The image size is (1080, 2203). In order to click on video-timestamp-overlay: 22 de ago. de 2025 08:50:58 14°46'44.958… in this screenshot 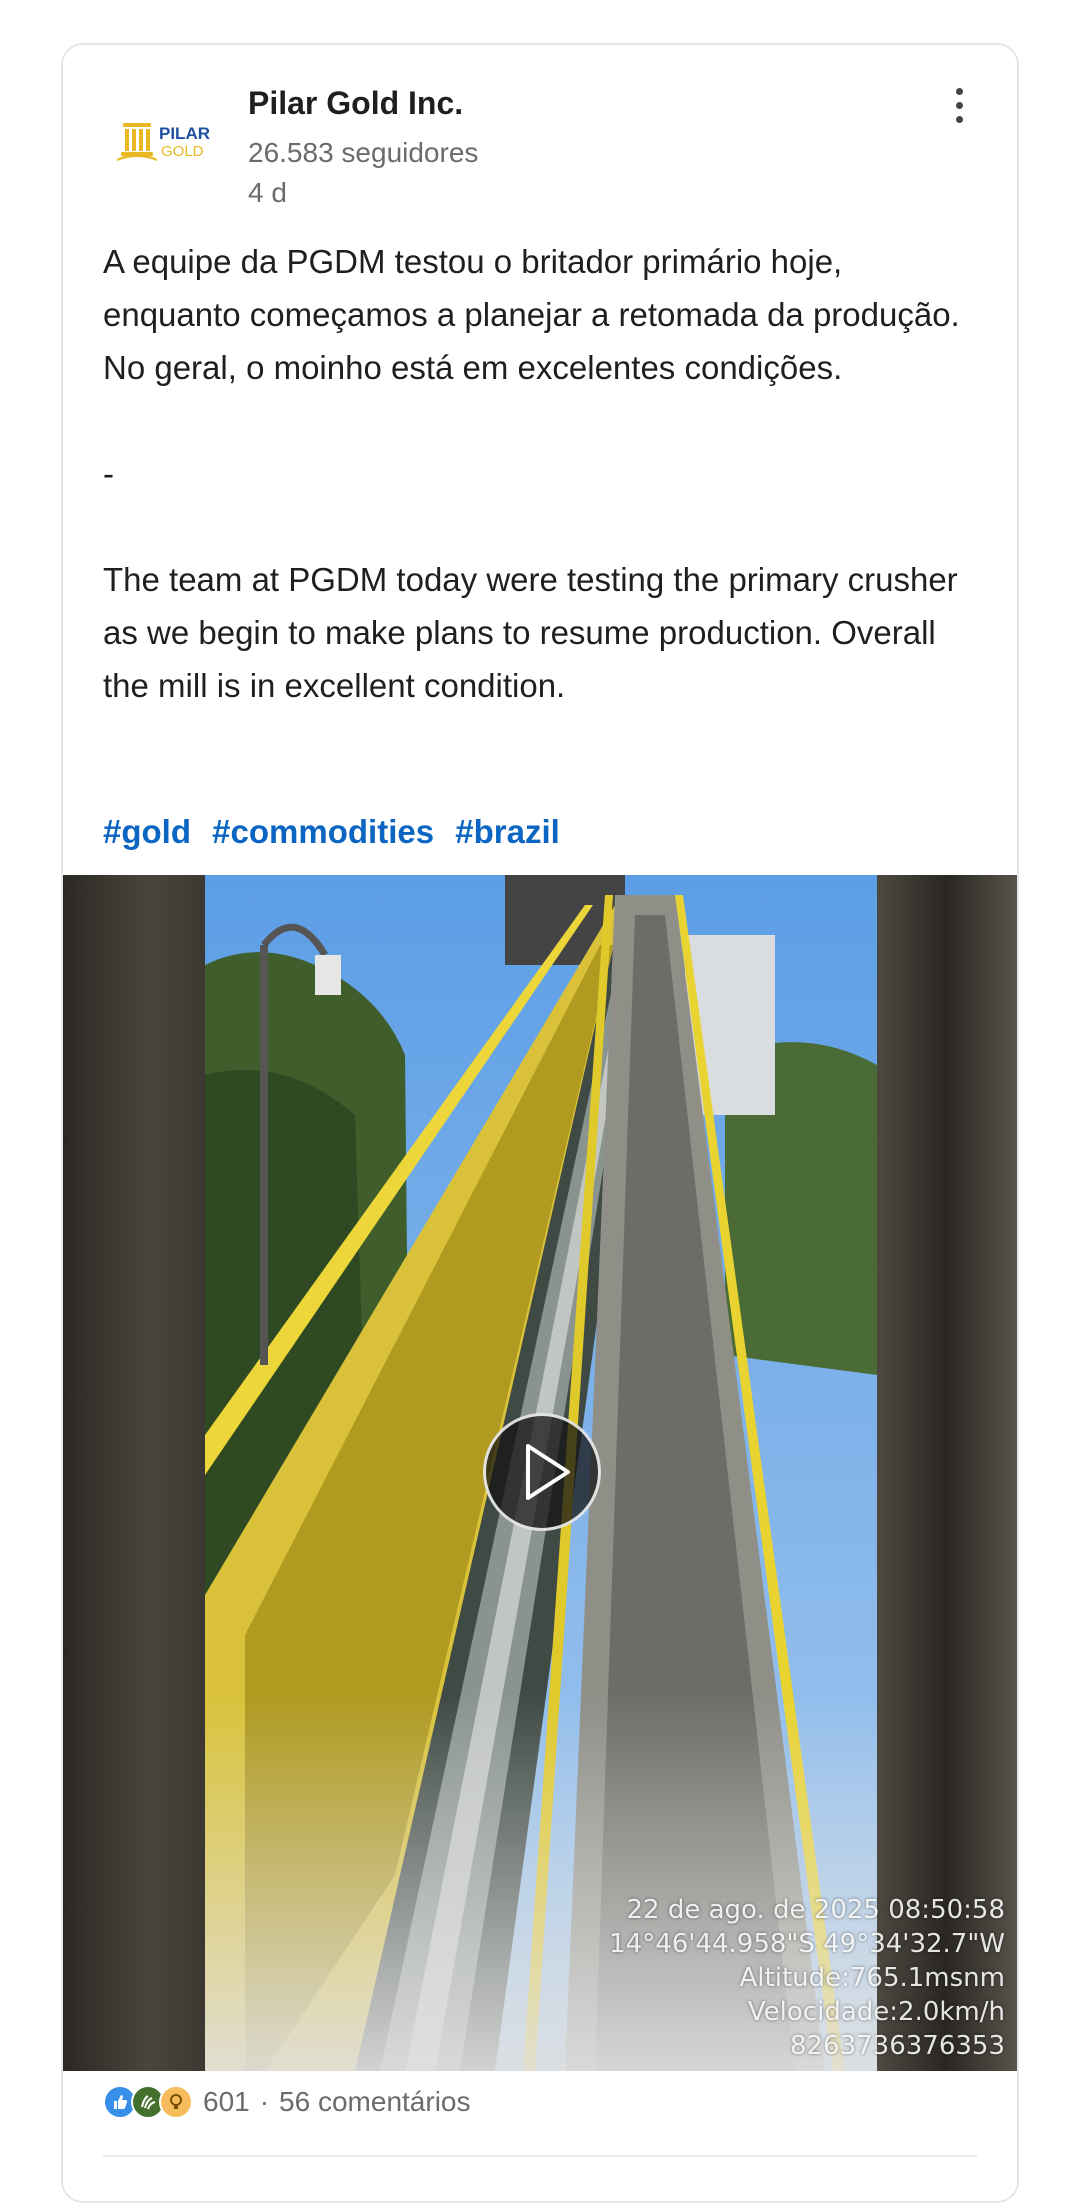, I will do `click(775, 1978)`.